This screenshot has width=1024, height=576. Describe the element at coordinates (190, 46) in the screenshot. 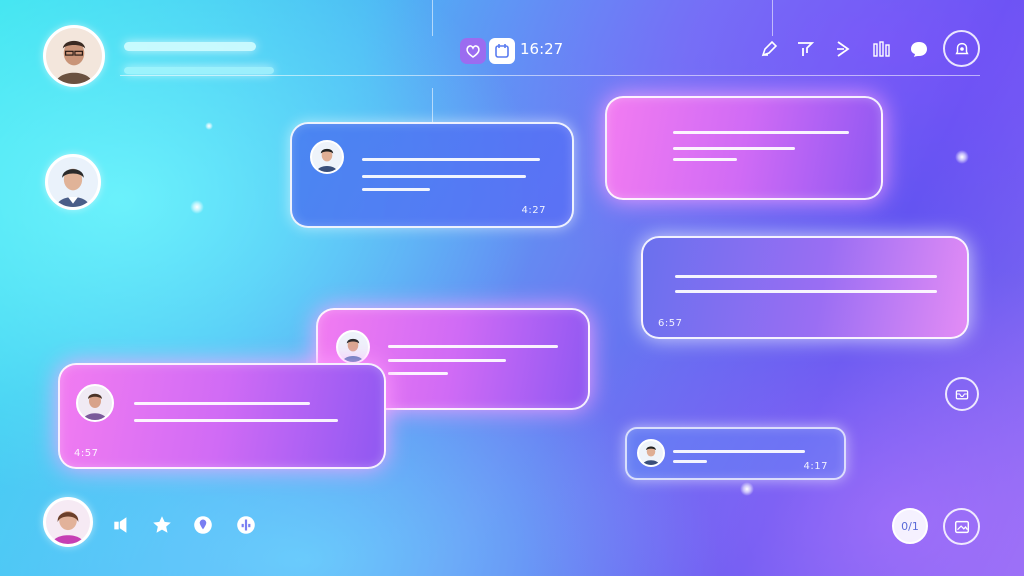

I see `header-title-placeholder` at that location.